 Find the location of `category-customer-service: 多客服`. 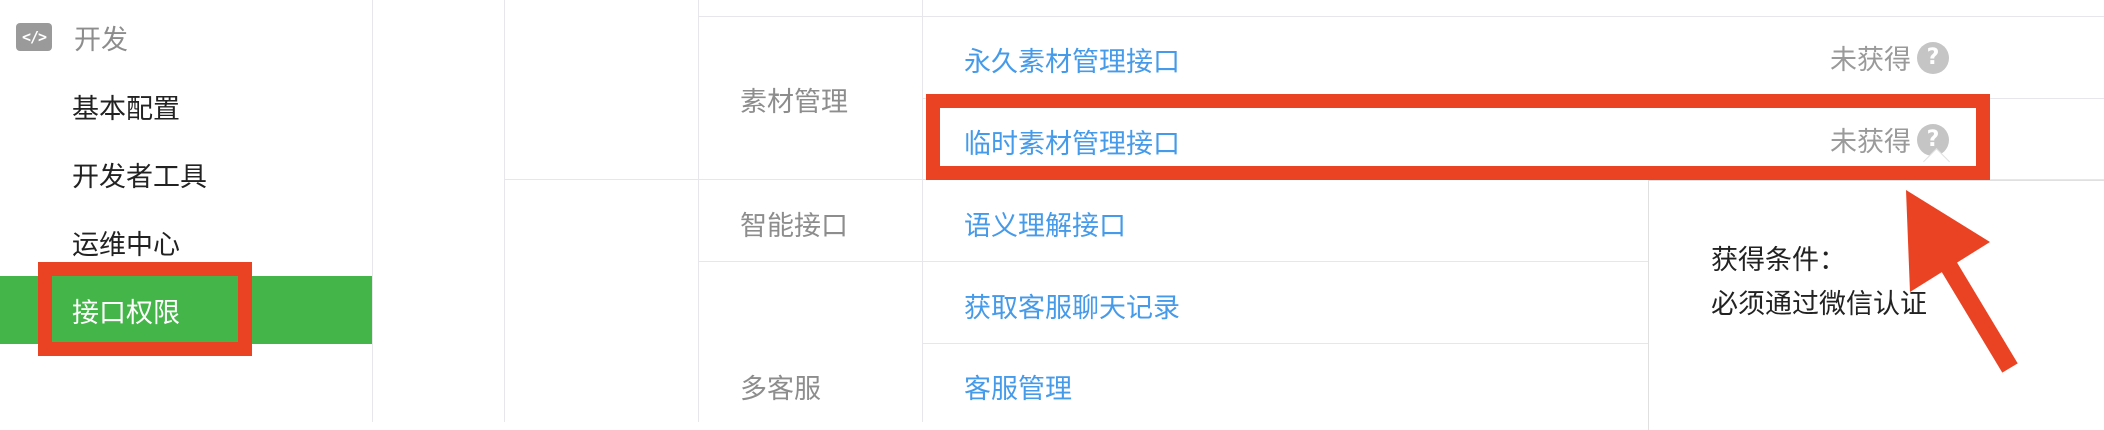

category-customer-service: 多客服 is located at coordinates (780, 389).